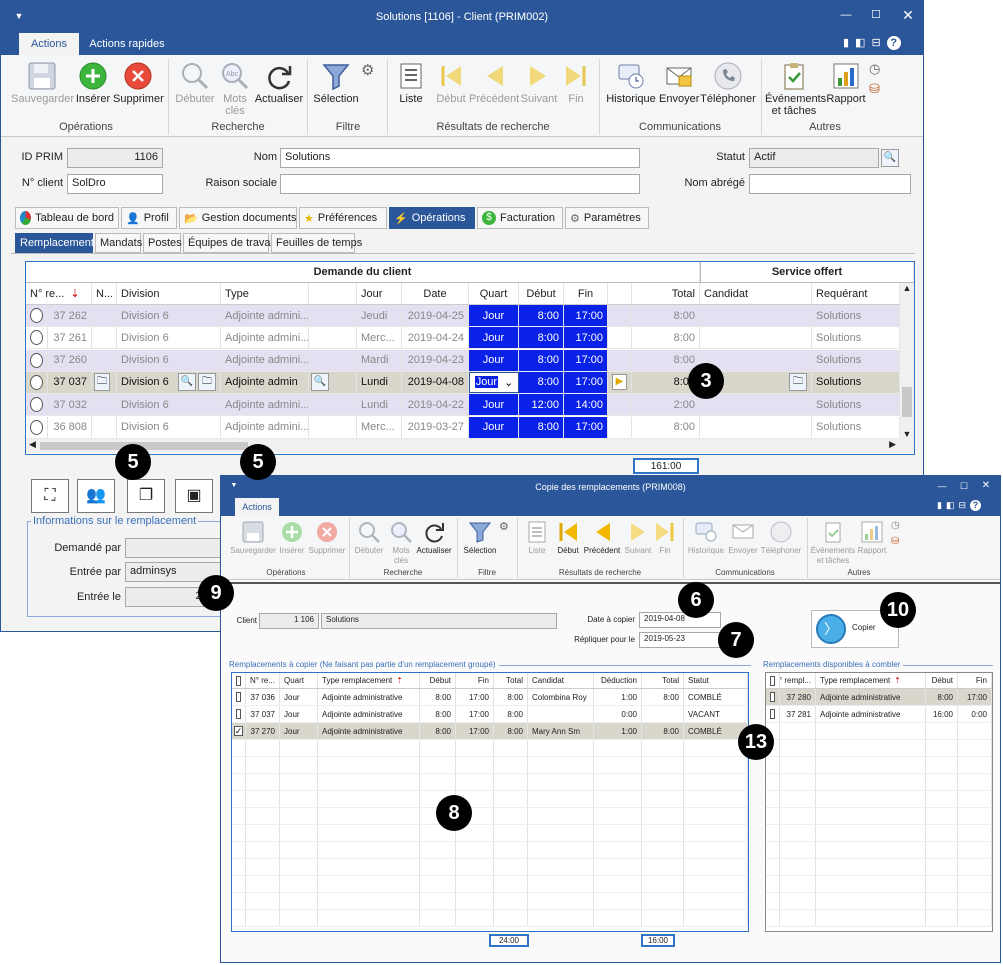 The image size is (1003, 965). Describe the element at coordinates (146, 496) in the screenshot. I see `copy-button: ❐` at that location.